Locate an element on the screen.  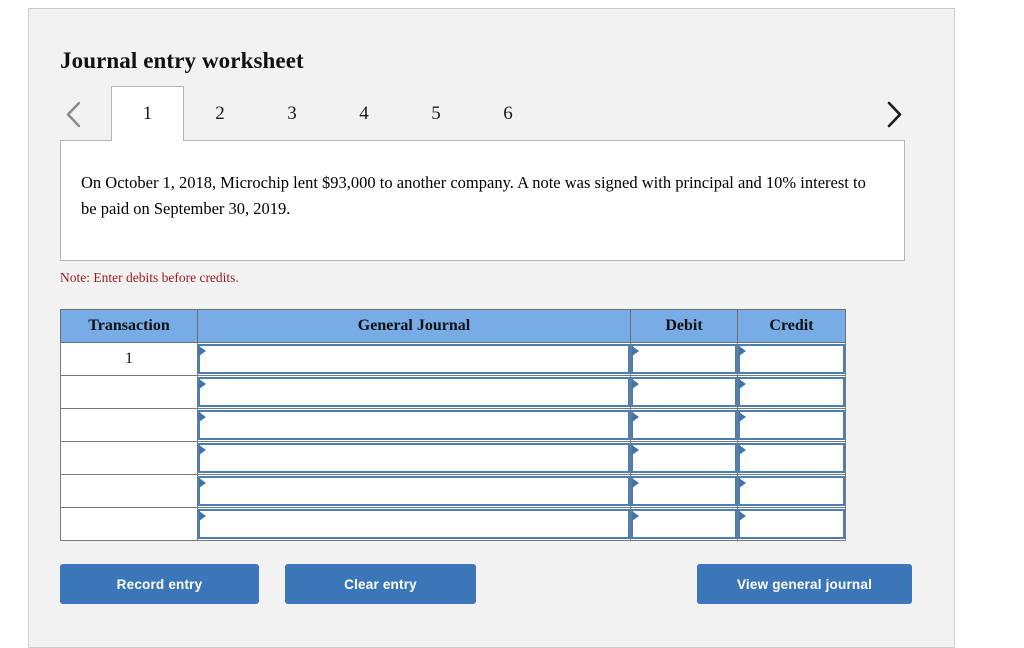
column-header-general-journal: General Journal is located at coordinates (414, 326).